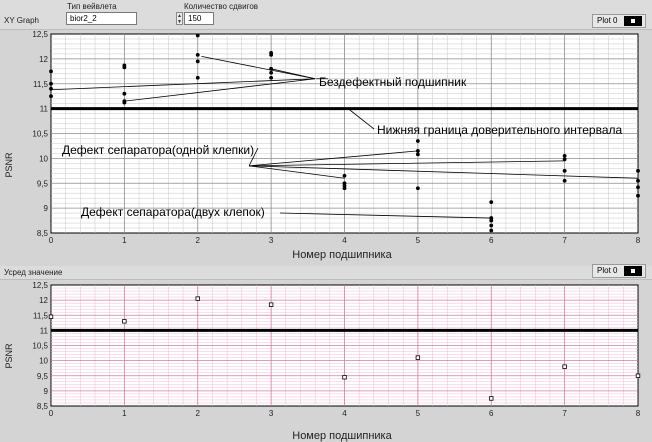 Image resolution: width=652 pixels, height=442 pixels. Describe the element at coordinates (33, 272) in the screenshot. I see `bottom-graph-title: Усред значение` at that location.